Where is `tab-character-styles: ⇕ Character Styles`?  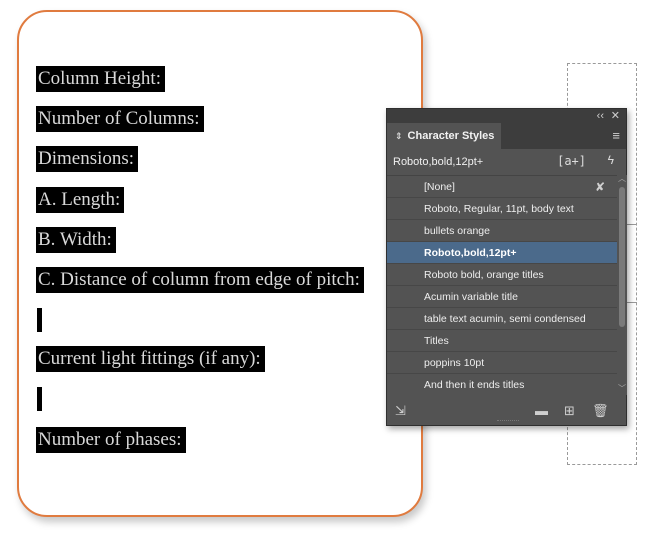 tab-character-styles: ⇕ Character Styles is located at coordinates (444, 136).